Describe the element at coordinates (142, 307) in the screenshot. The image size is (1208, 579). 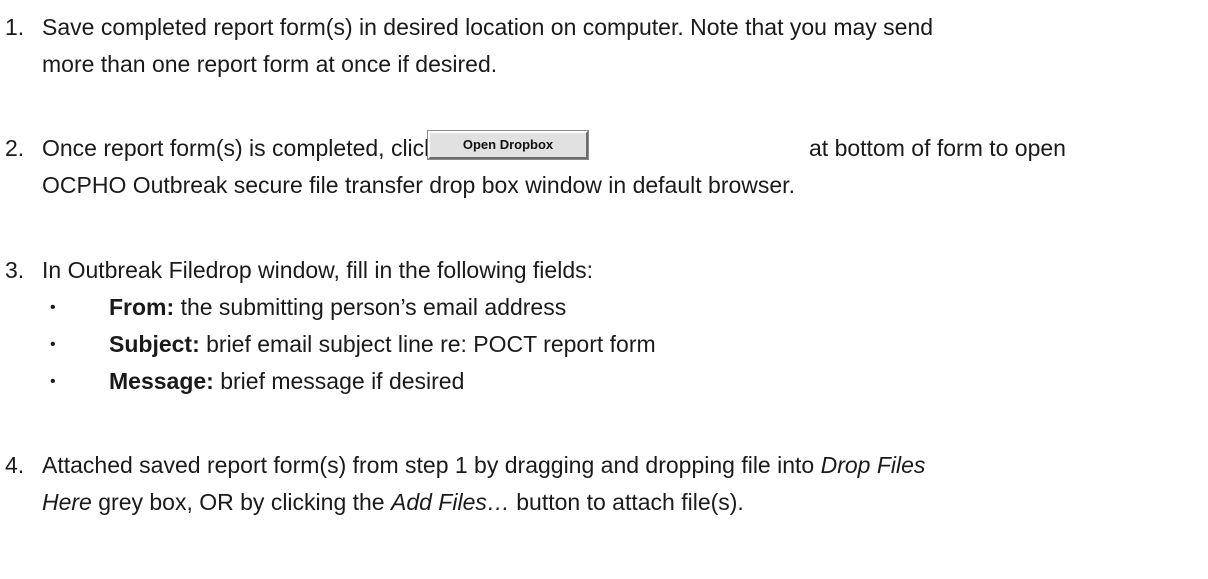
I see `bullet-label: From:` at that location.